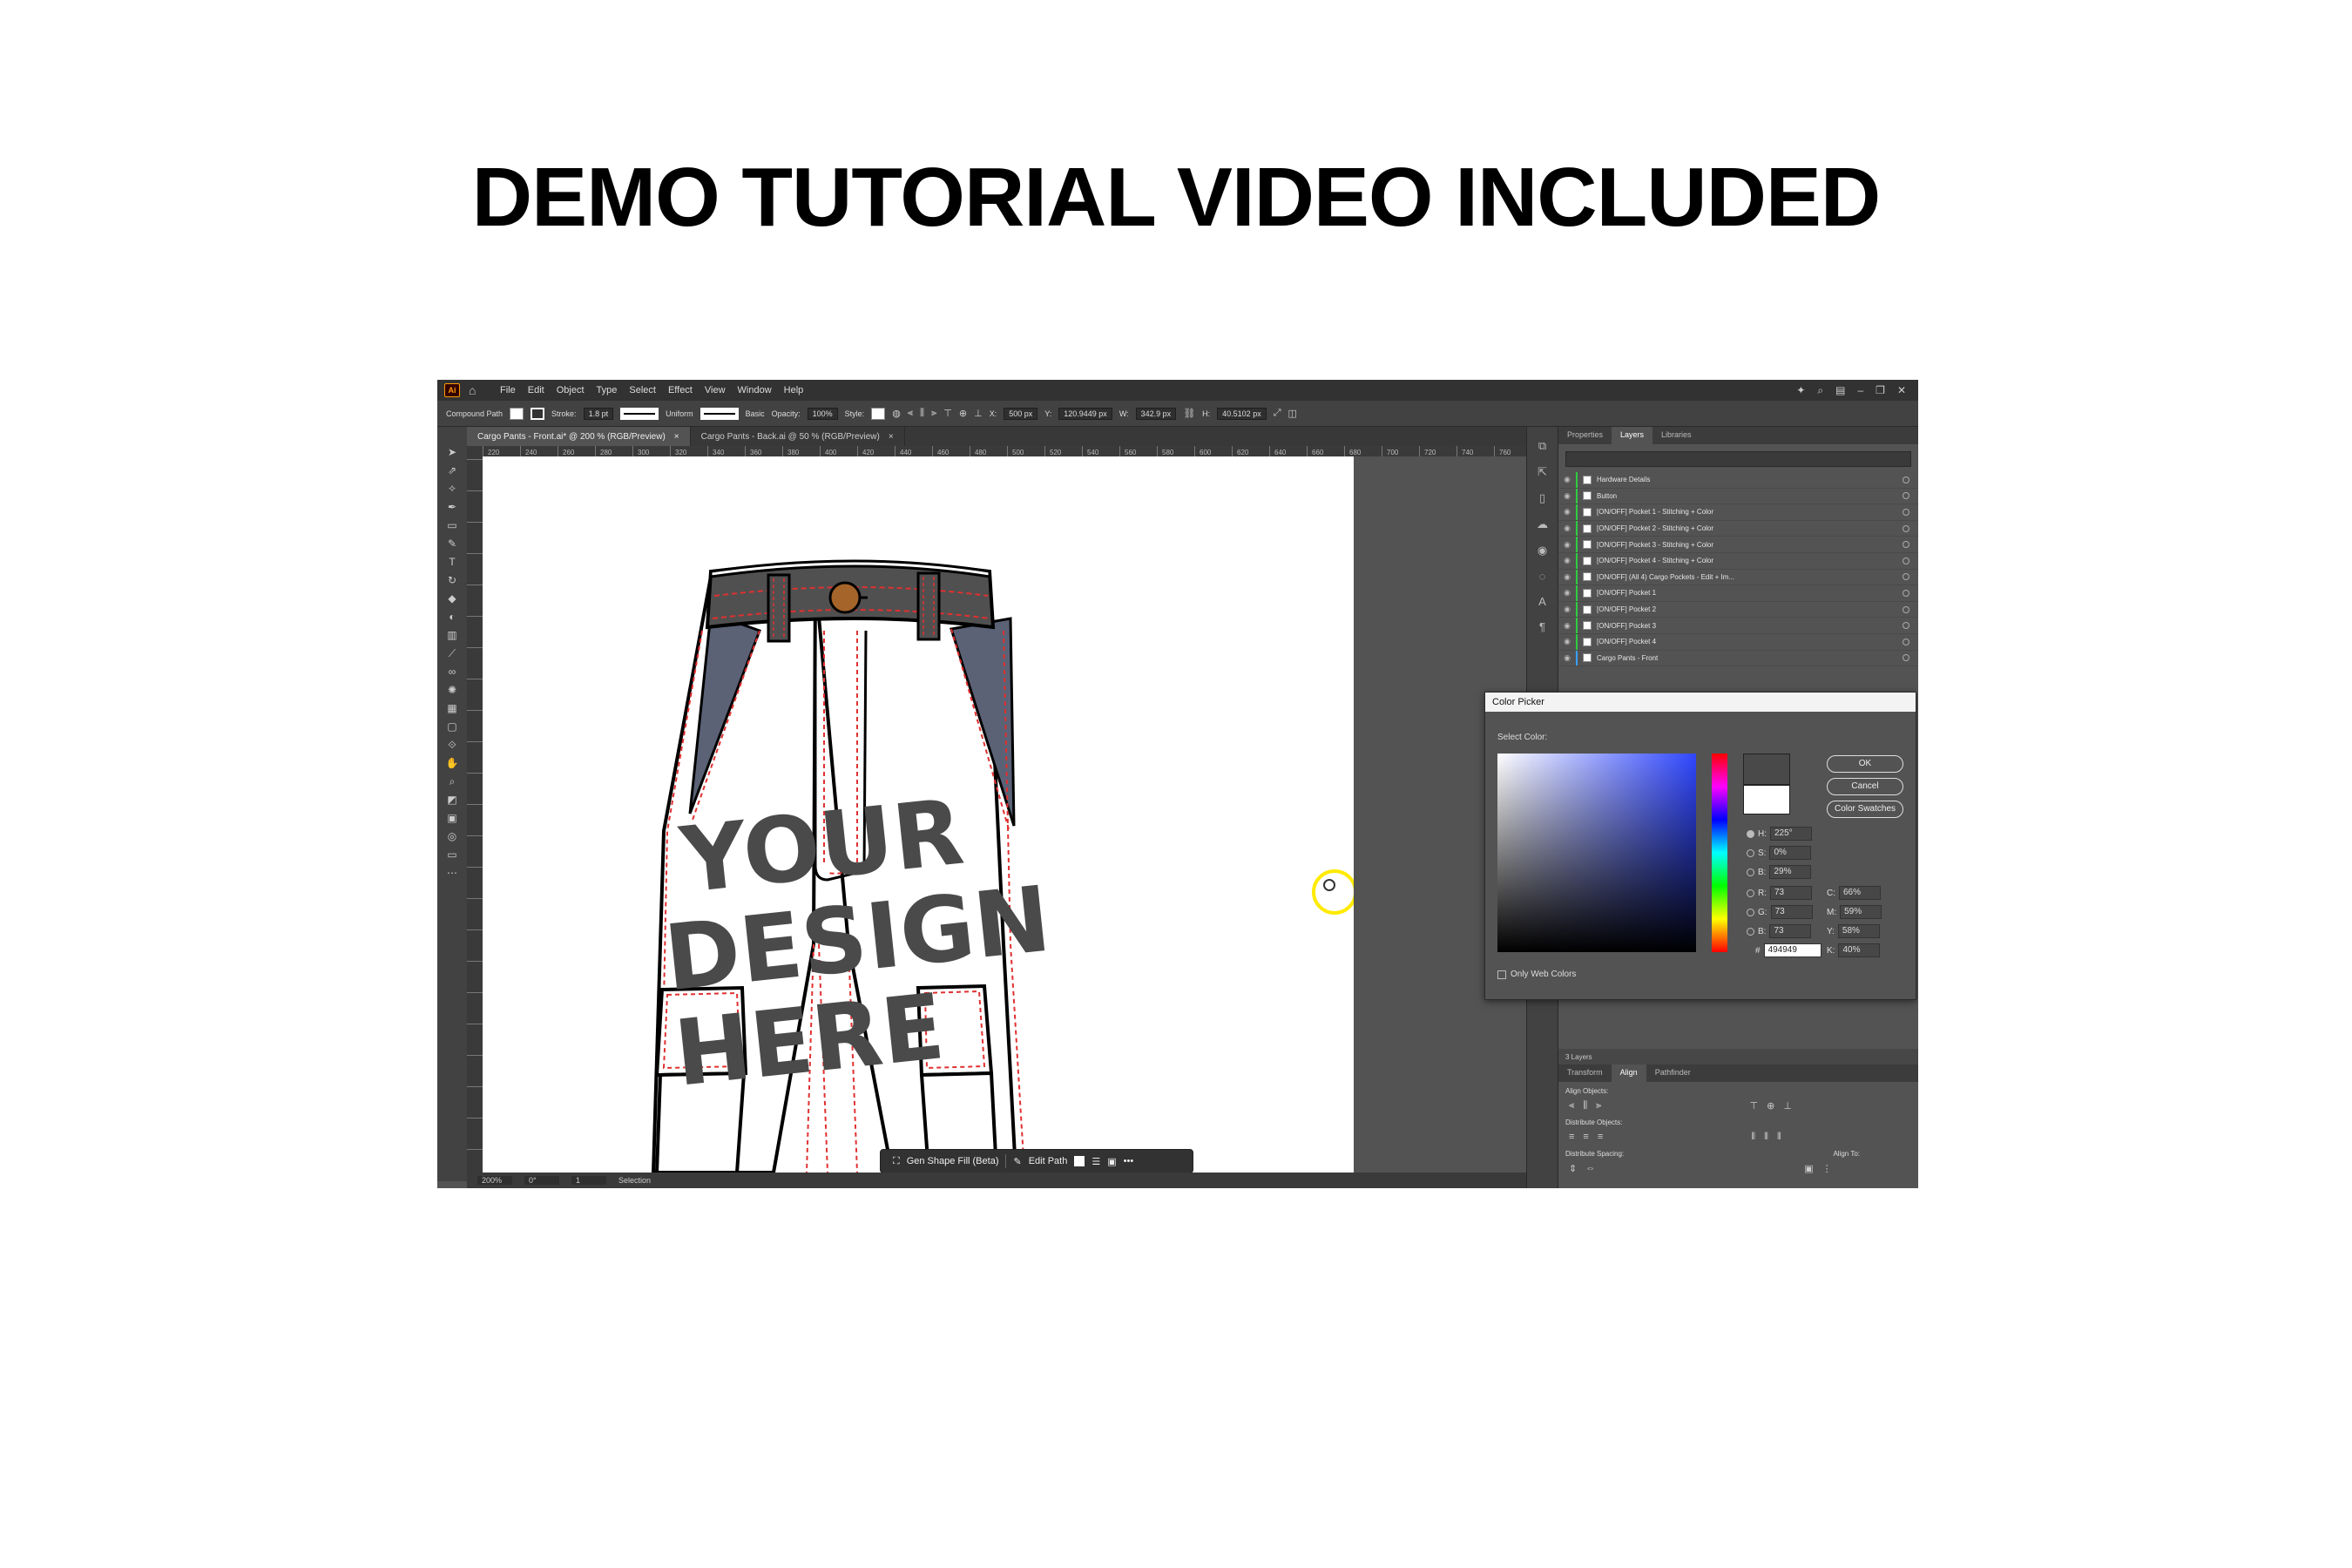  Describe the element at coordinates (1292, 413) in the screenshot. I see `isolate-icon: ◫` at that location.